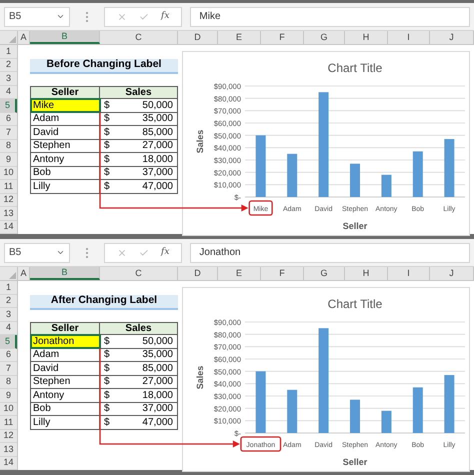  What do you see at coordinates (330, 252) in the screenshot?
I see `formula-input: Jonathon` at bounding box center [330, 252].